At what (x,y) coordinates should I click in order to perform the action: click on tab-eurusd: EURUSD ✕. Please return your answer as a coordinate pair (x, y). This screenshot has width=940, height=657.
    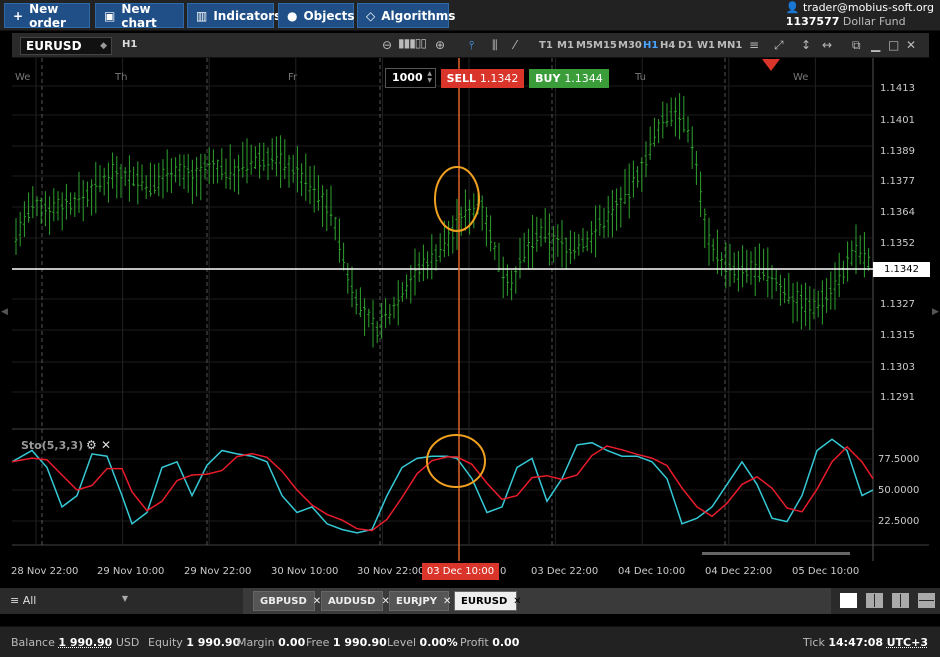
    Looking at the image, I should click on (488, 601).